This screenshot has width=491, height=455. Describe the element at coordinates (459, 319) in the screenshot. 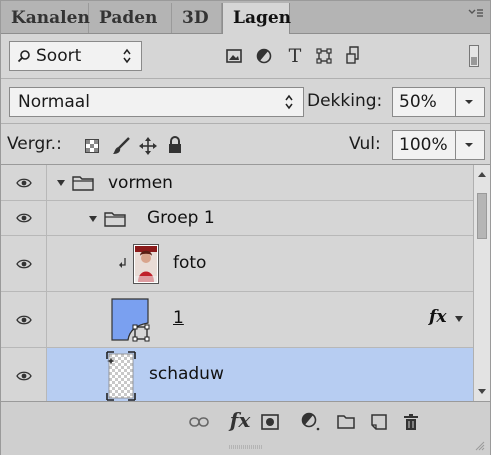

I see `fx-expand-icon` at that location.